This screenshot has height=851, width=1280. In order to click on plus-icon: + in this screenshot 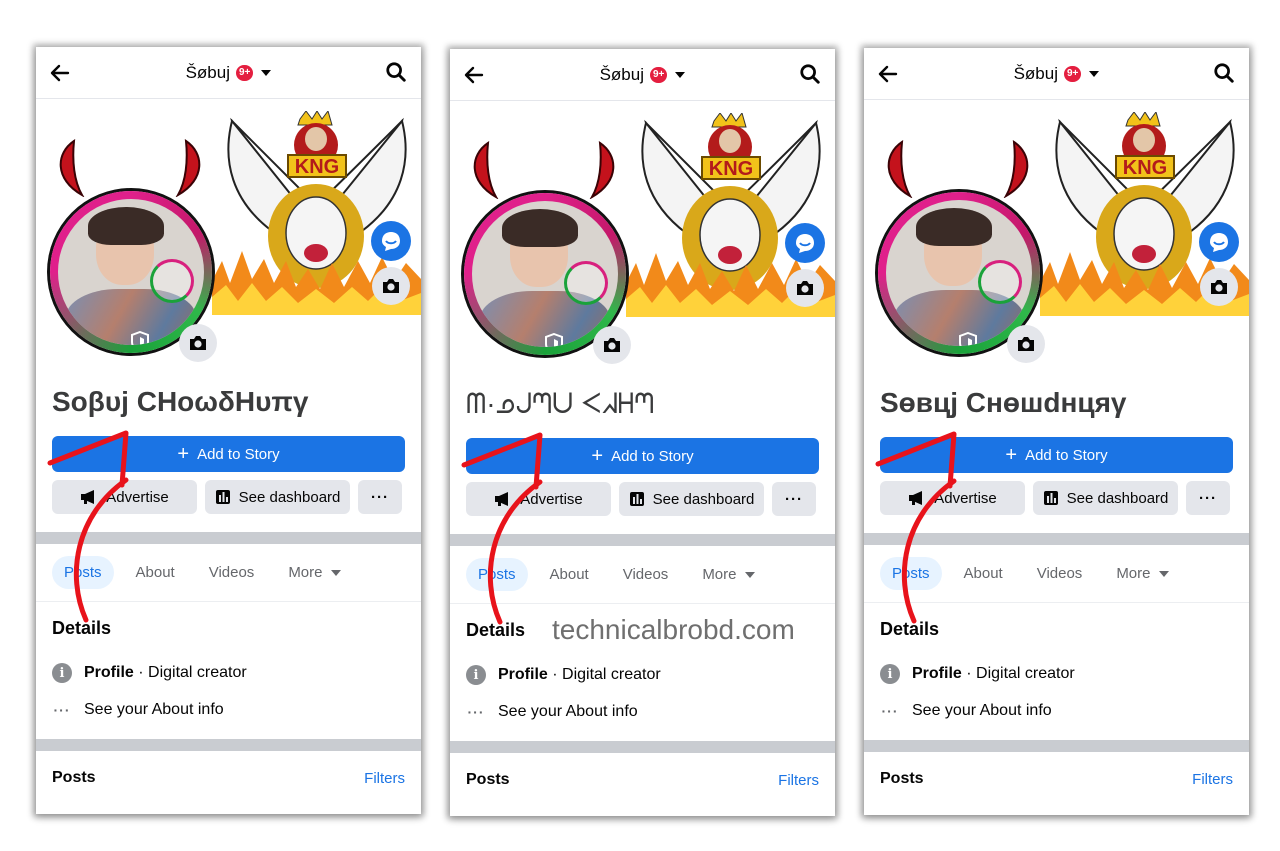, I will do `click(183, 454)`.